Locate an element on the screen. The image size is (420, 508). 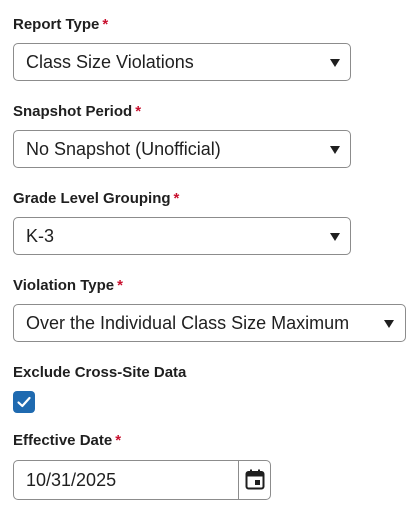
checkmark-icon is located at coordinates (24, 402).